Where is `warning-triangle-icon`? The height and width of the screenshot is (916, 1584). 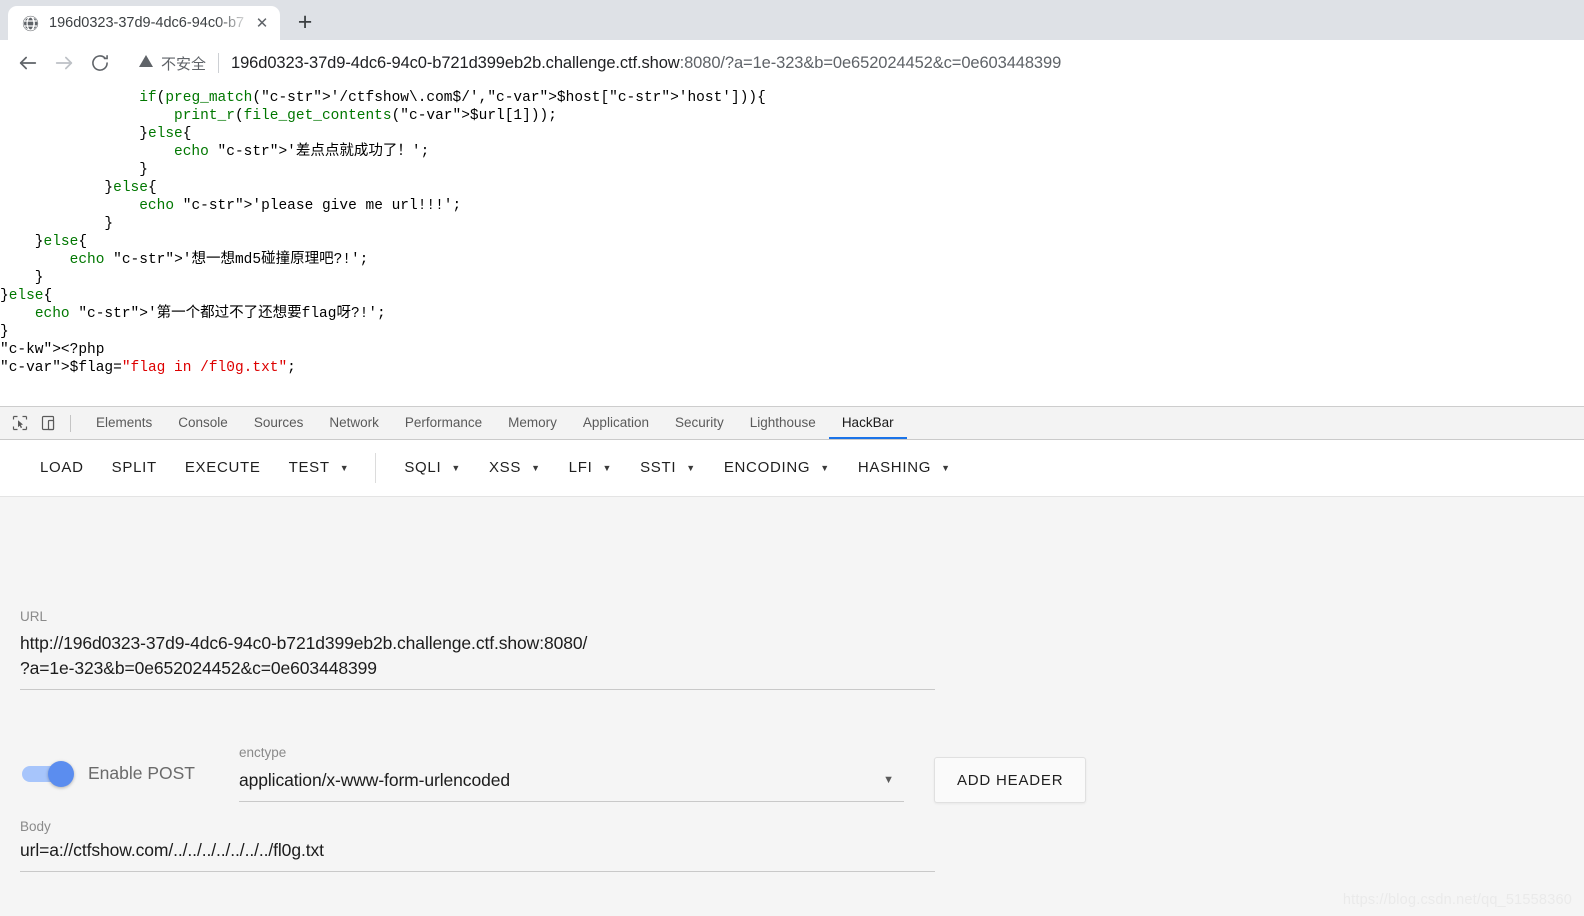 warning-triangle-icon is located at coordinates (146, 63).